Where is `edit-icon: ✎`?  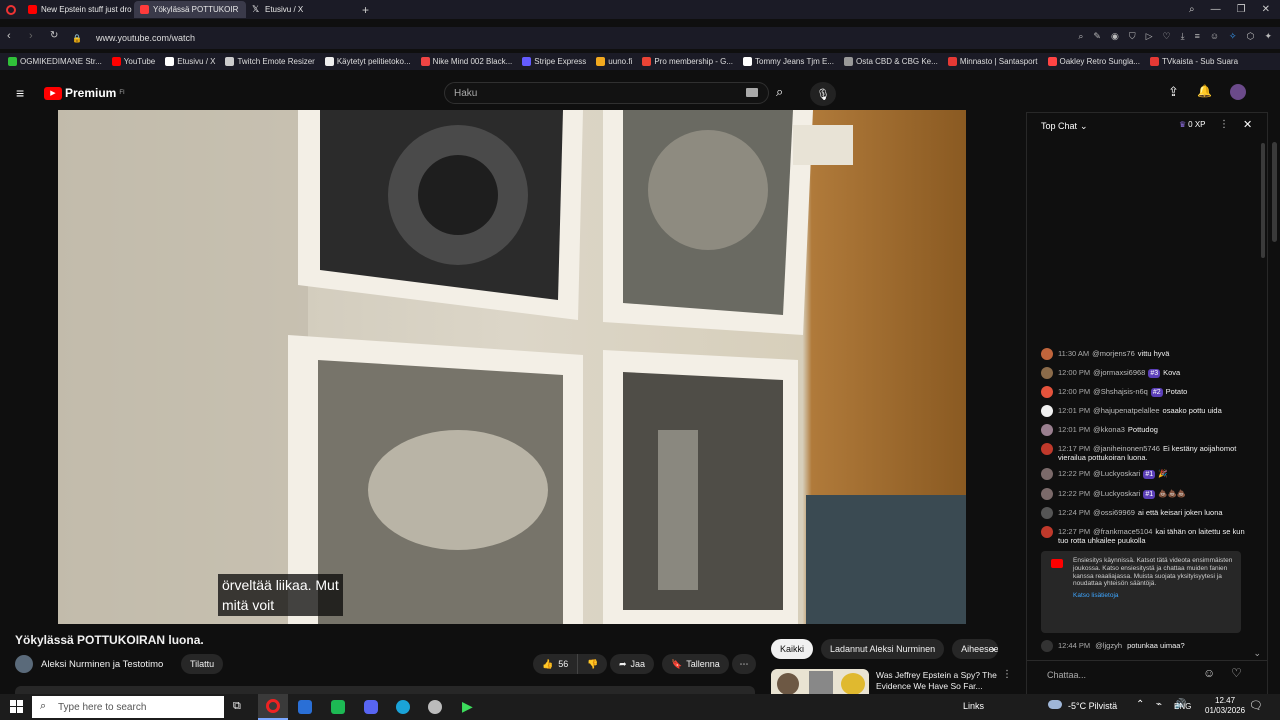 edit-icon: ✎ is located at coordinates (1097, 36).